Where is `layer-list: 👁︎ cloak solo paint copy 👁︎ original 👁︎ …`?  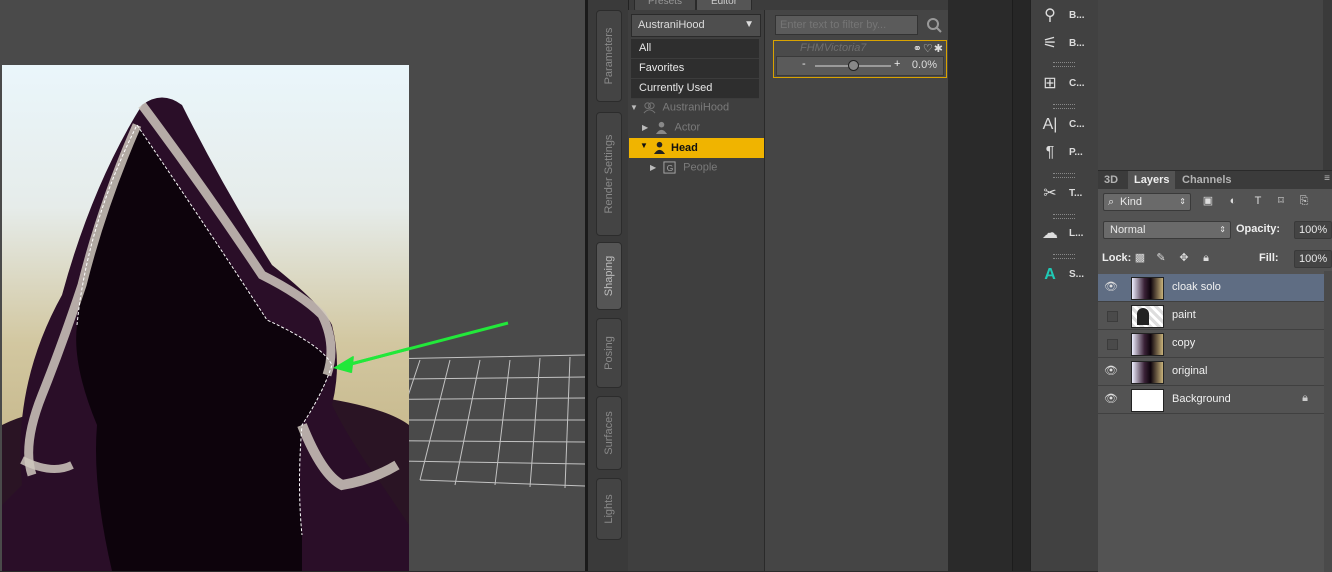 layer-list: 👁︎ cloak solo paint copy 👁︎ original 👁︎ … is located at coordinates (1211, 344).